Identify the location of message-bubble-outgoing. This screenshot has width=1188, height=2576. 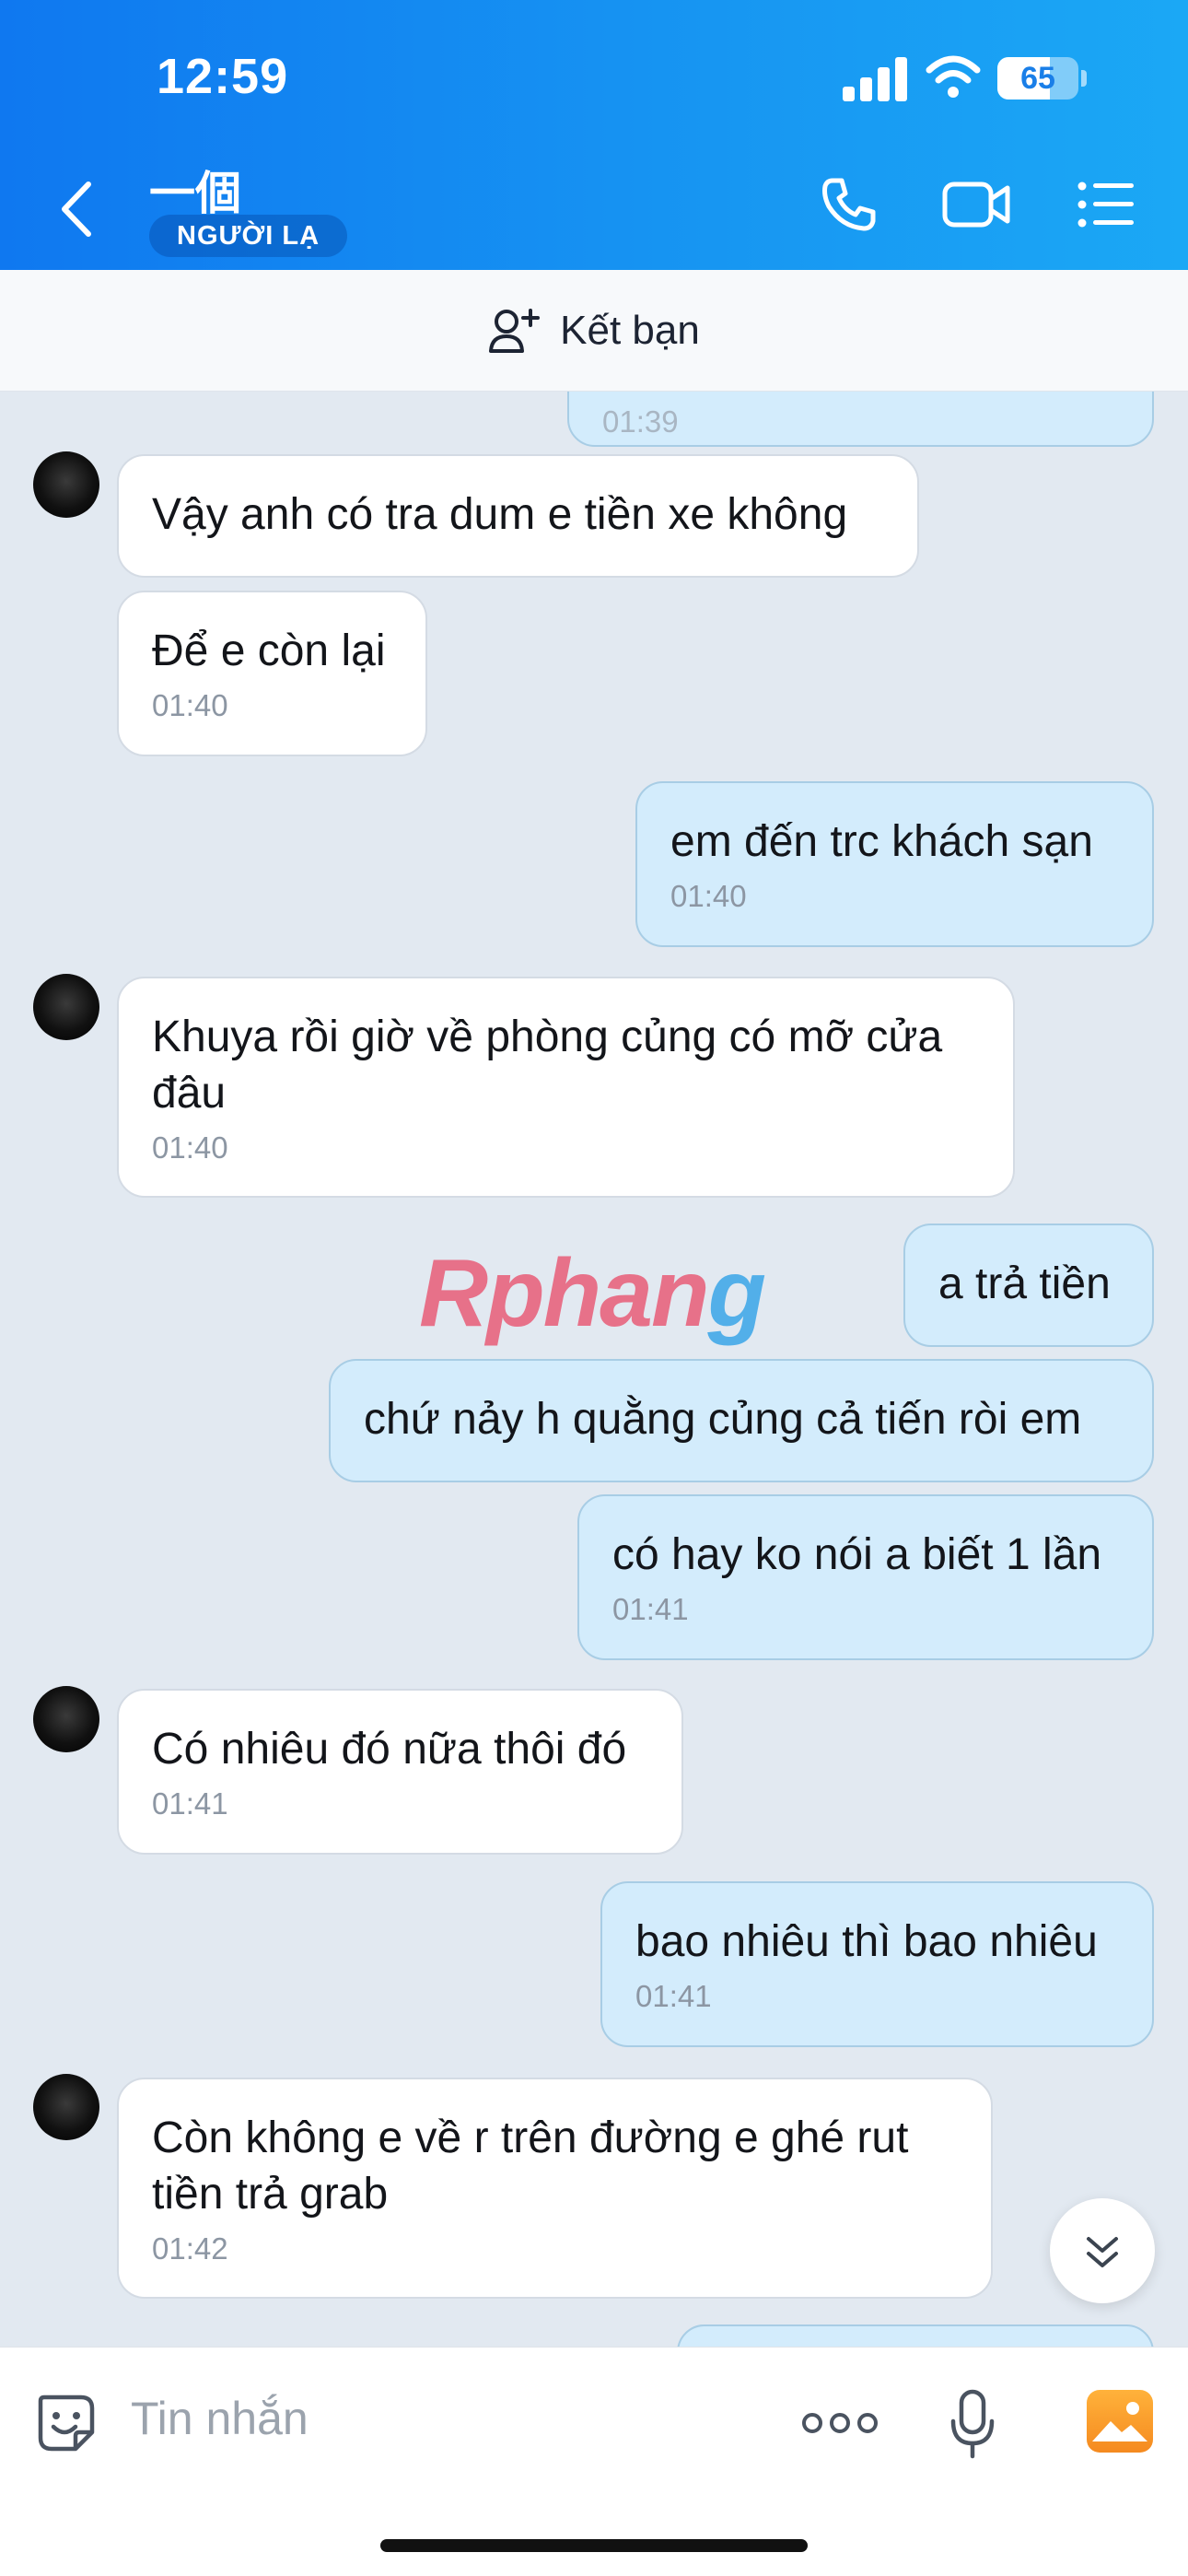
(915, 2335).